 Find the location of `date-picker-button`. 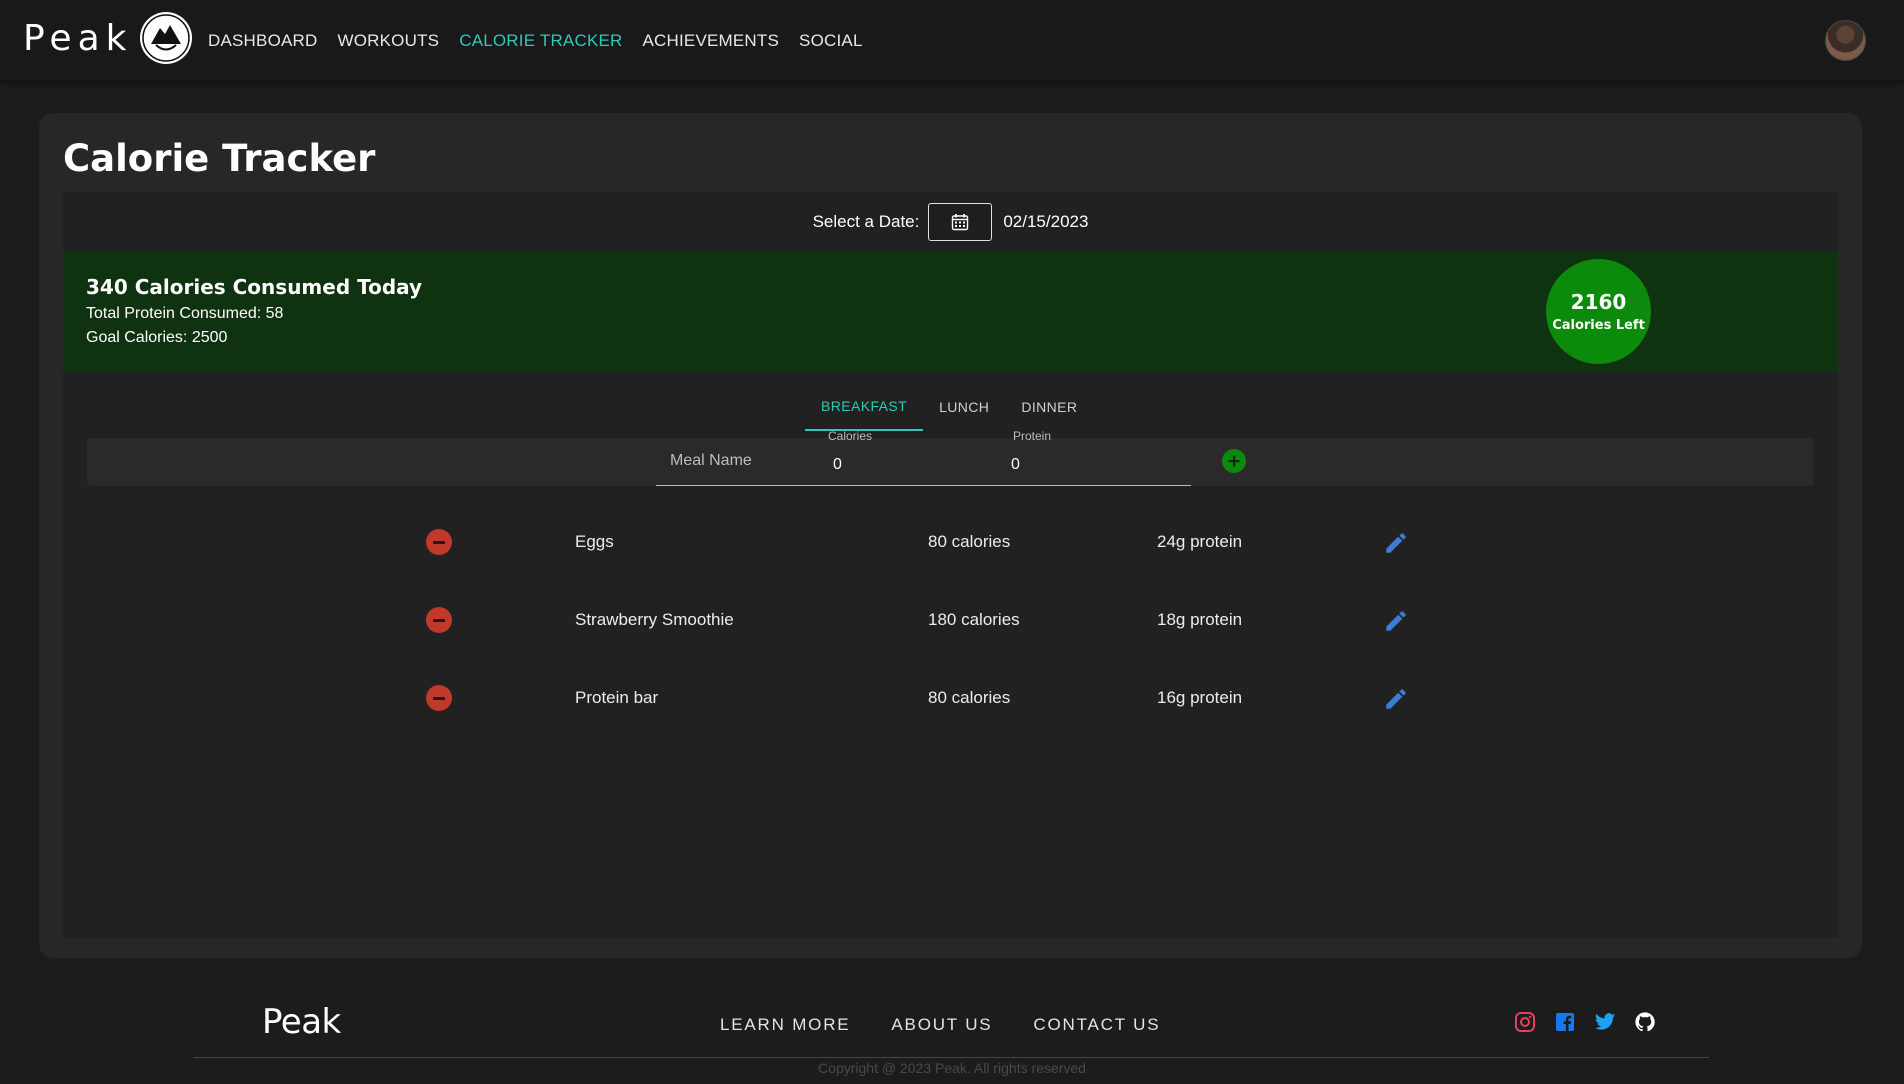

date-picker-button is located at coordinates (960, 222).